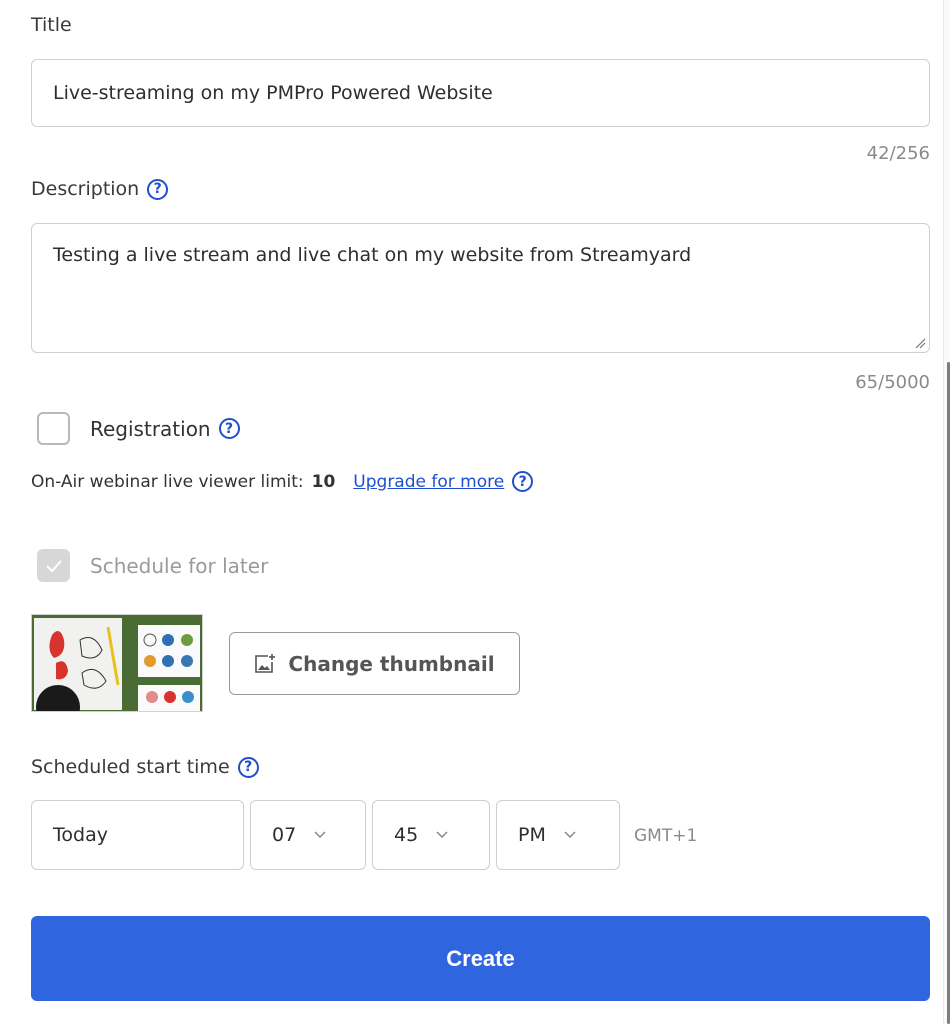  I want to click on registration-label: Registration, so click(150, 428).